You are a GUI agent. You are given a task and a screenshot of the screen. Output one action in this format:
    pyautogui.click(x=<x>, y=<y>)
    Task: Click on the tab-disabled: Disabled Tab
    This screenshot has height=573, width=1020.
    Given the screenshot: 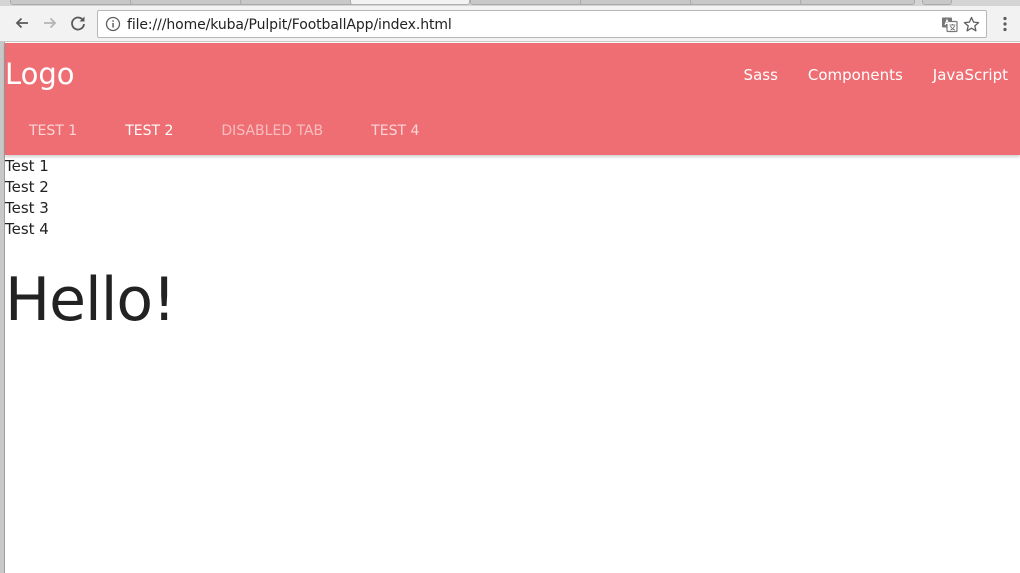 What is the action you would take?
    pyautogui.click(x=272, y=131)
    